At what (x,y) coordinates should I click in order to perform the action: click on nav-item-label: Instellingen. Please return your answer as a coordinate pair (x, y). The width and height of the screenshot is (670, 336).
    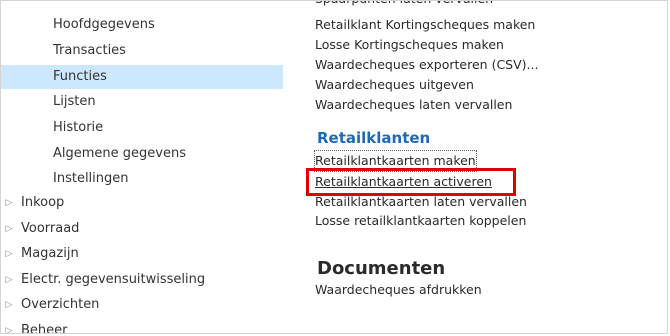
    Looking at the image, I should click on (91, 178).